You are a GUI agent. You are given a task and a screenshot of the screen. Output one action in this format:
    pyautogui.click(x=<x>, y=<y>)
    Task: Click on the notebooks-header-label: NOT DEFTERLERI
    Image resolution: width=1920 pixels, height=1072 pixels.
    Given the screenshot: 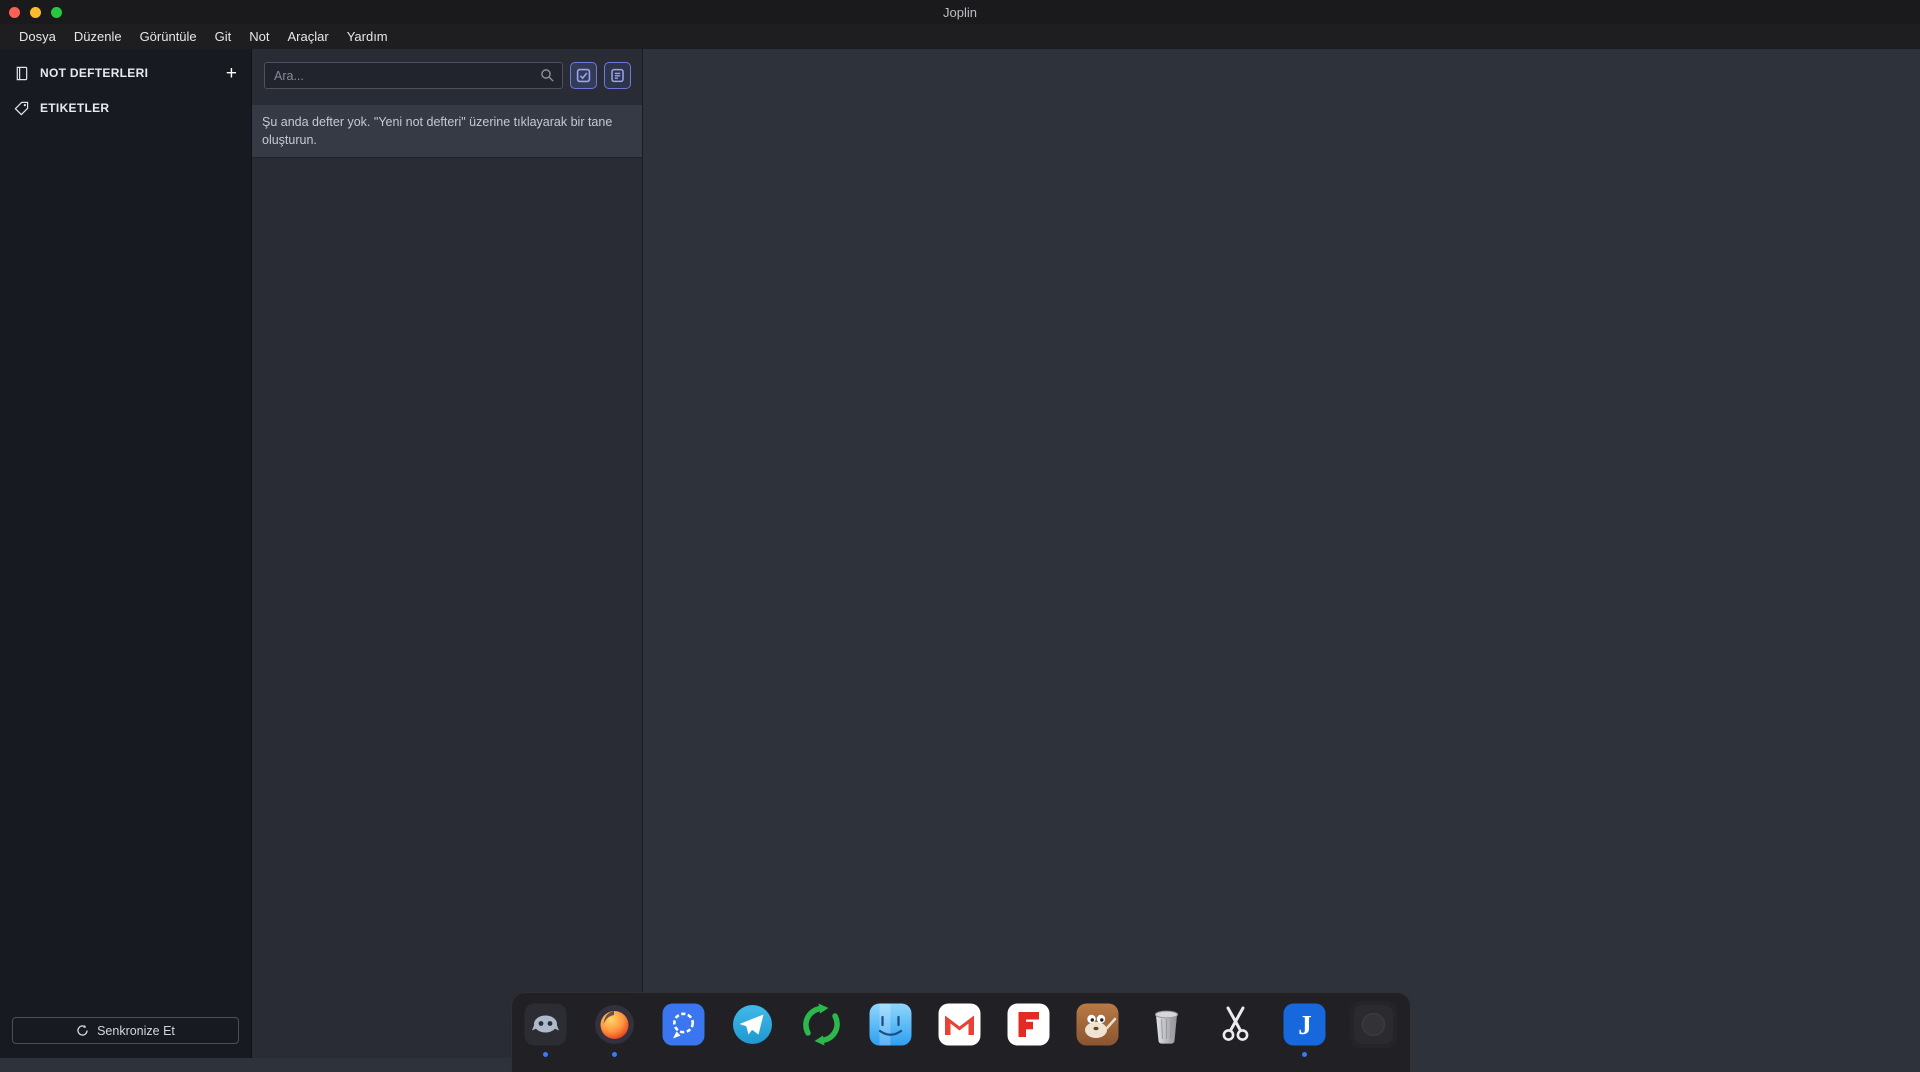 What is the action you would take?
    pyautogui.click(x=94, y=73)
    